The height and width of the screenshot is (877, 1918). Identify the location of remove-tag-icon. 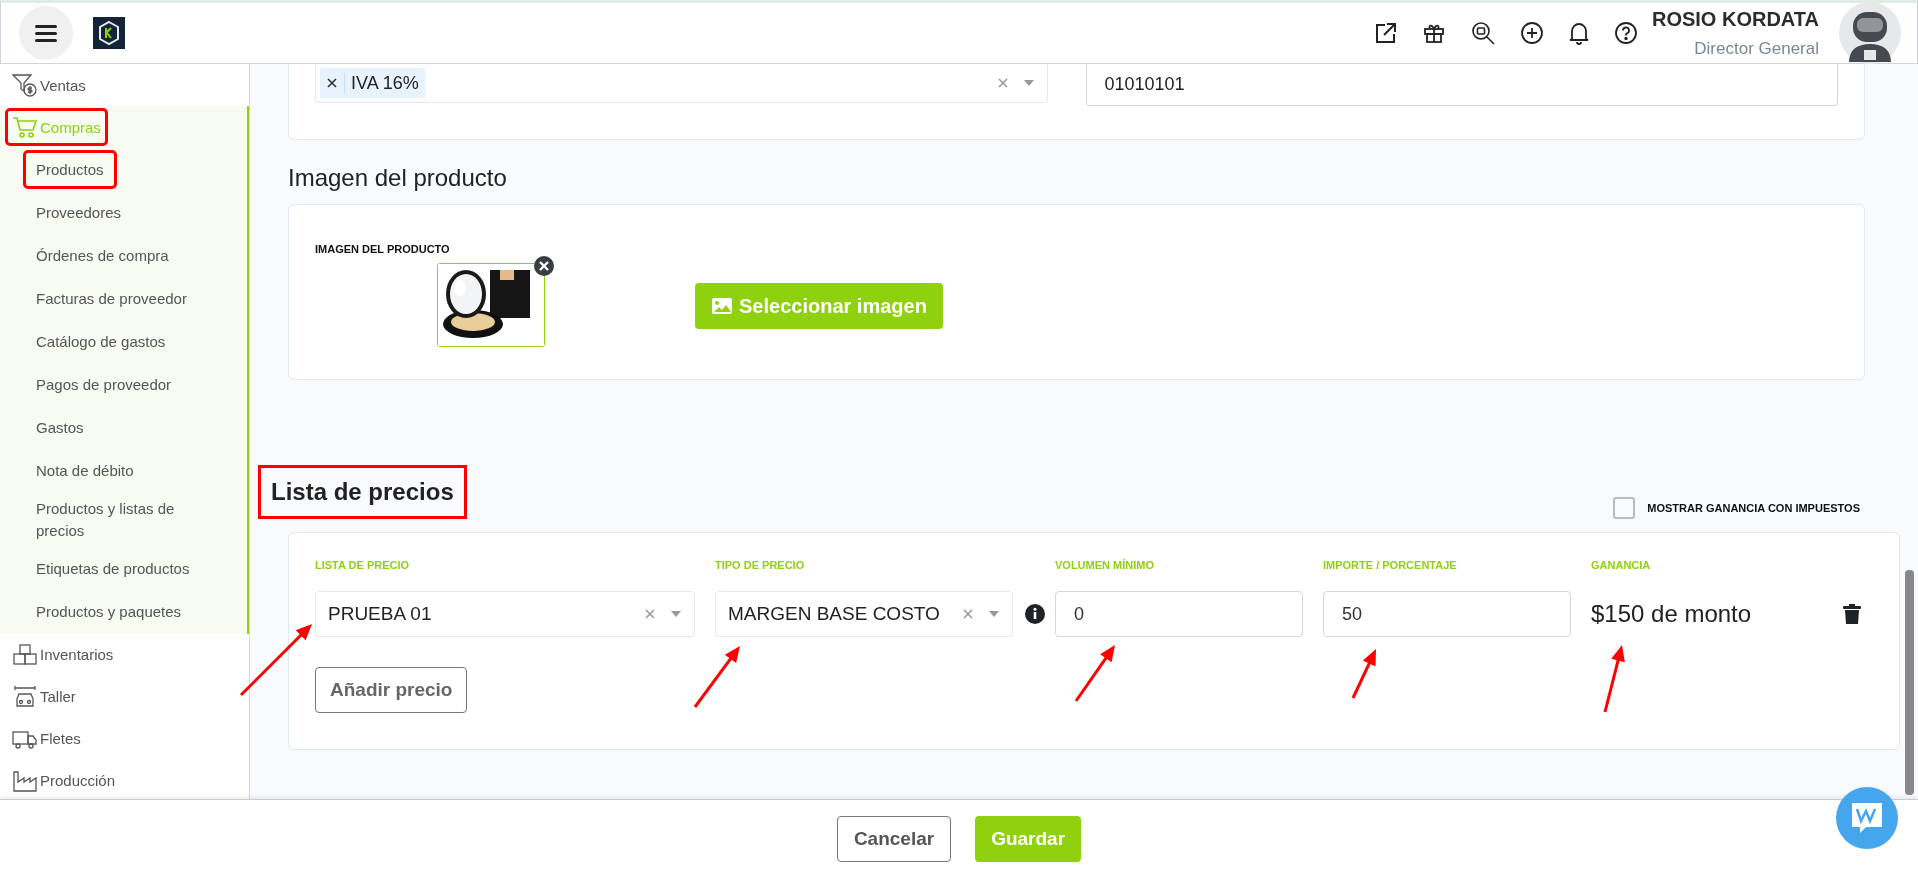
(332, 83).